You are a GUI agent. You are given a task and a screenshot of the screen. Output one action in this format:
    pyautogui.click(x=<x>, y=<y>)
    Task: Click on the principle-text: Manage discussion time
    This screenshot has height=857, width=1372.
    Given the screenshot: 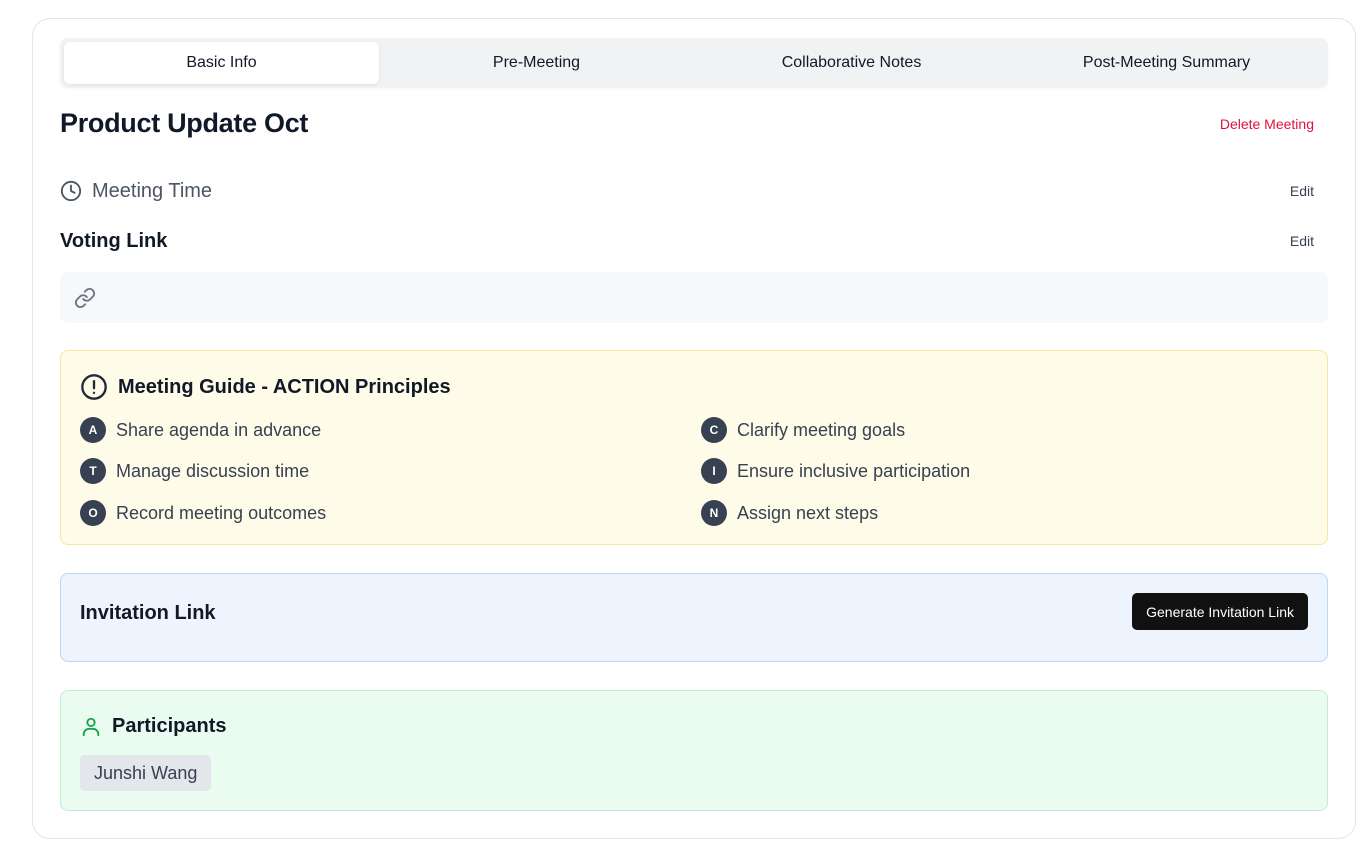 What is the action you would take?
    pyautogui.click(x=213, y=470)
    